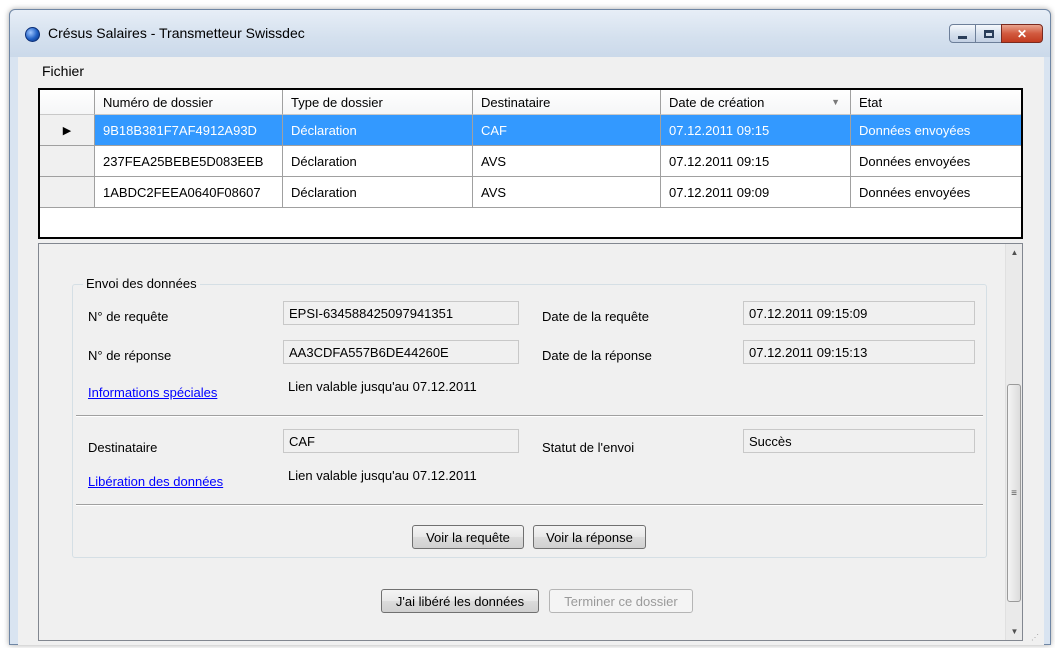 Image resolution: width=1055 pixels, height=648 pixels. Describe the element at coordinates (1014, 252) in the screenshot. I see `scroll-up-icon: ▲` at that location.